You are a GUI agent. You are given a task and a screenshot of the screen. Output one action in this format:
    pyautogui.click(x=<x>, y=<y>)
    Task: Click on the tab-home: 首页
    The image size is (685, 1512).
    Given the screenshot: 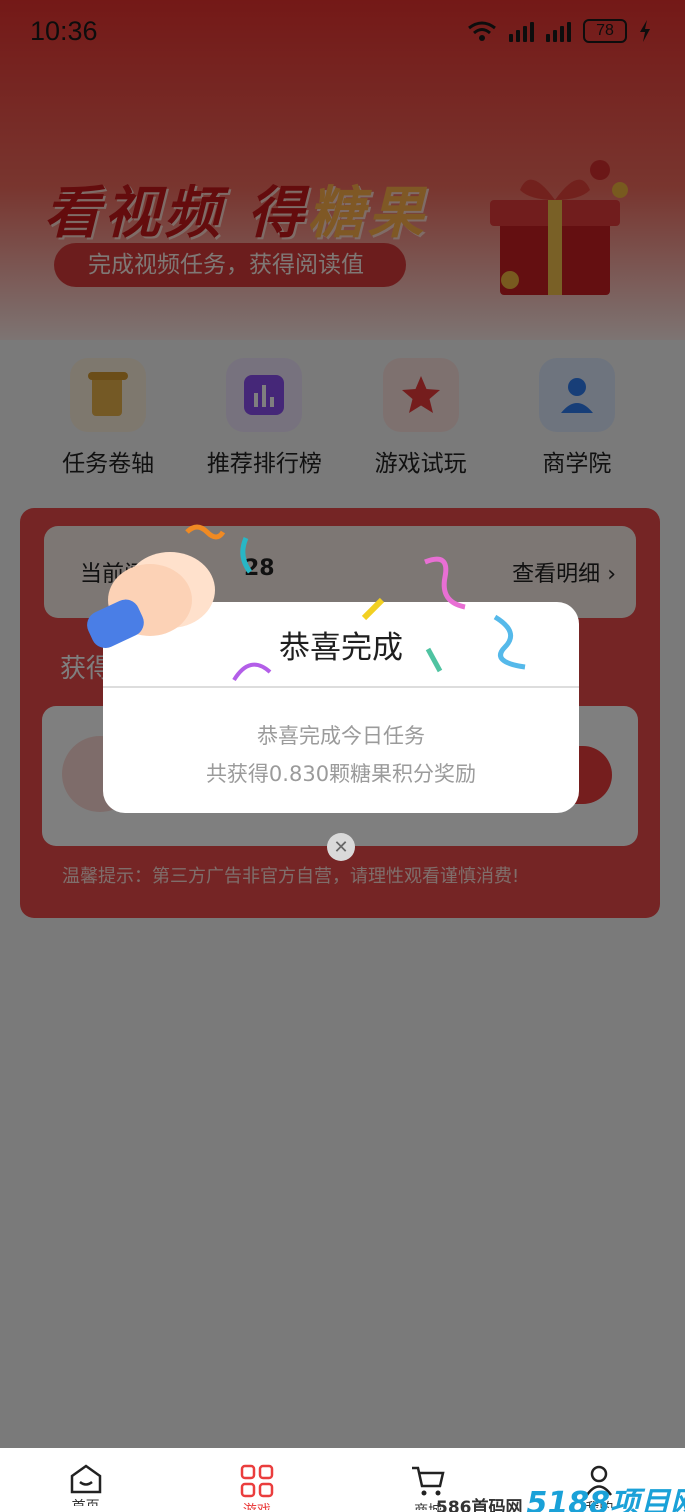 What is the action you would take?
    pyautogui.click(x=86, y=1485)
    